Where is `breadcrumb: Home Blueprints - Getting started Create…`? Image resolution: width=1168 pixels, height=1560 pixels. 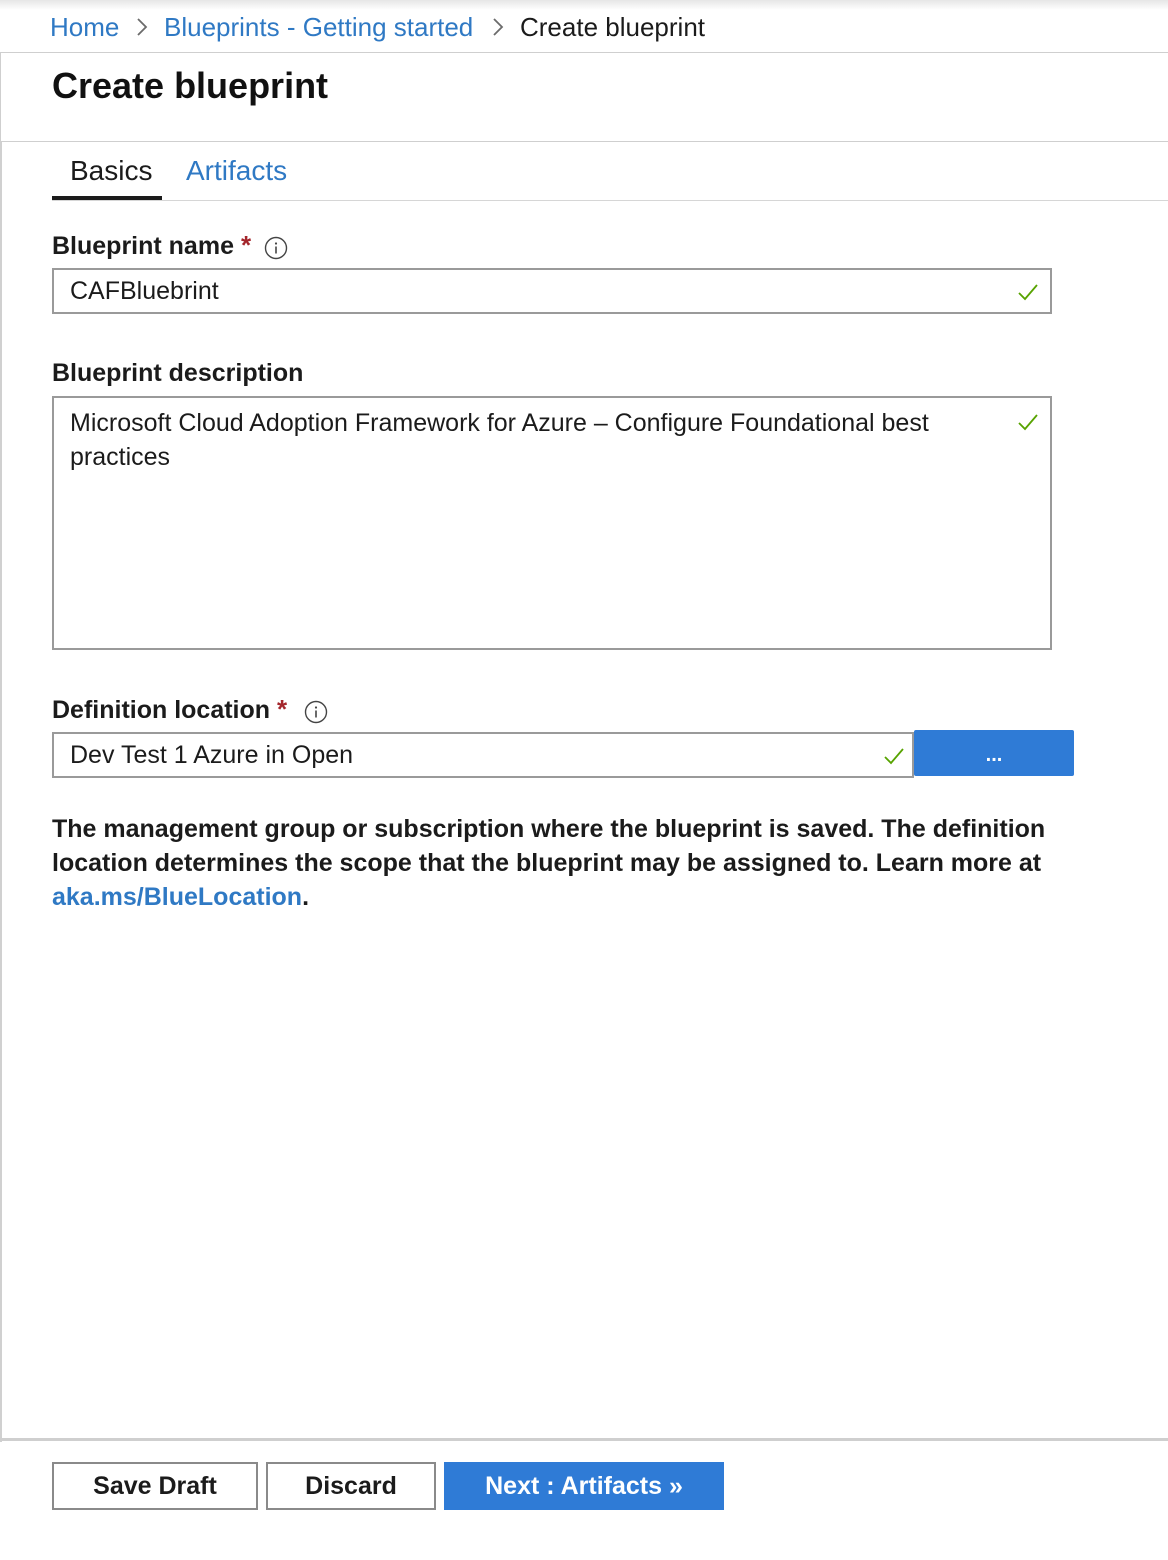 breadcrumb: Home Blueprints - Getting started Create… is located at coordinates (584, 27).